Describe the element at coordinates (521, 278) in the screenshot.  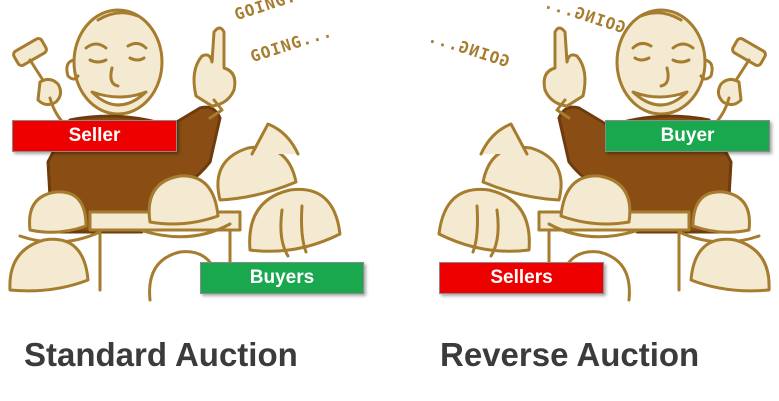
I see `sellers-label: Sellers` at that location.